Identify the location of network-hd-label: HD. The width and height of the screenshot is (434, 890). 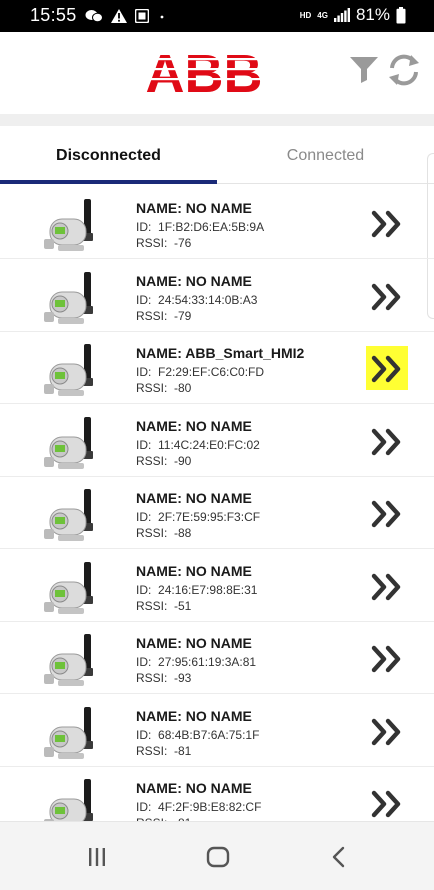
(305, 15).